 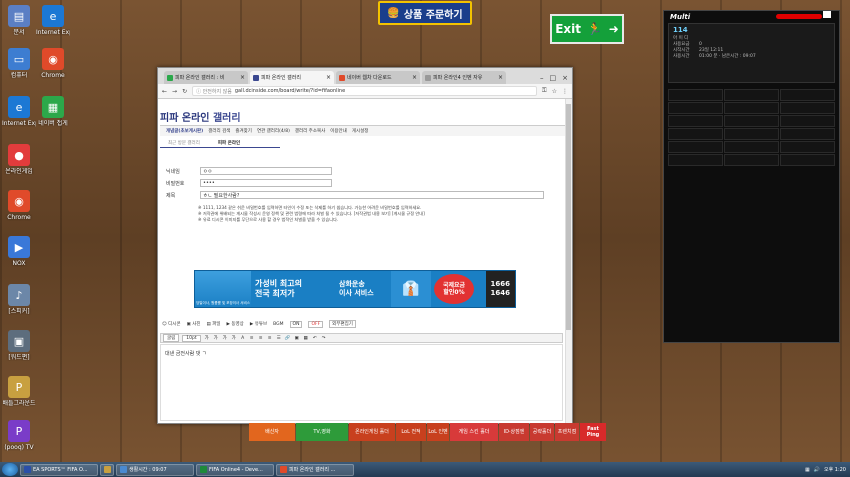 I want to click on align-left-icon: ≡, so click(x=252, y=338).